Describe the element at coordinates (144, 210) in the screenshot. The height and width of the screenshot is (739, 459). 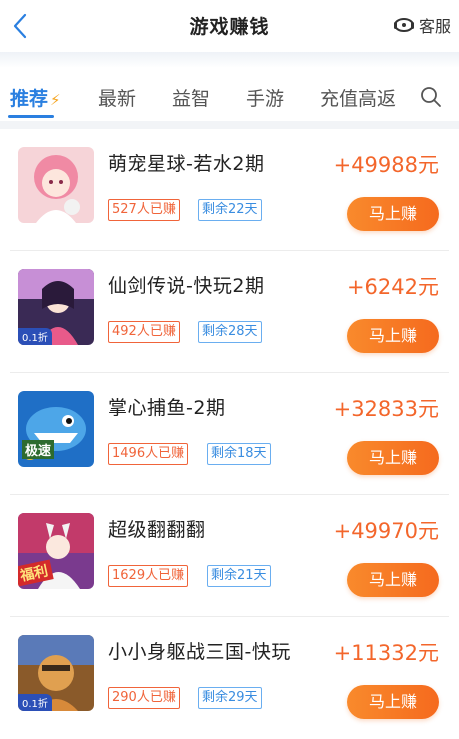
I see `earned-count-badge: 527人已赚` at that location.